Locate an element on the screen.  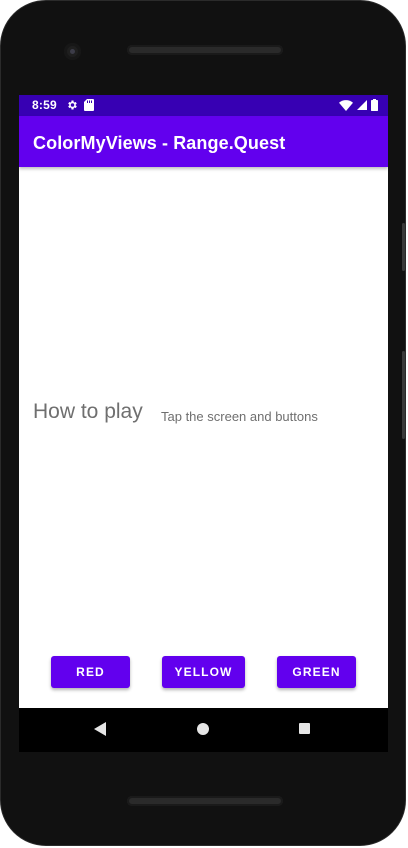
home-circle-icon is located at coordinates (203, 729).